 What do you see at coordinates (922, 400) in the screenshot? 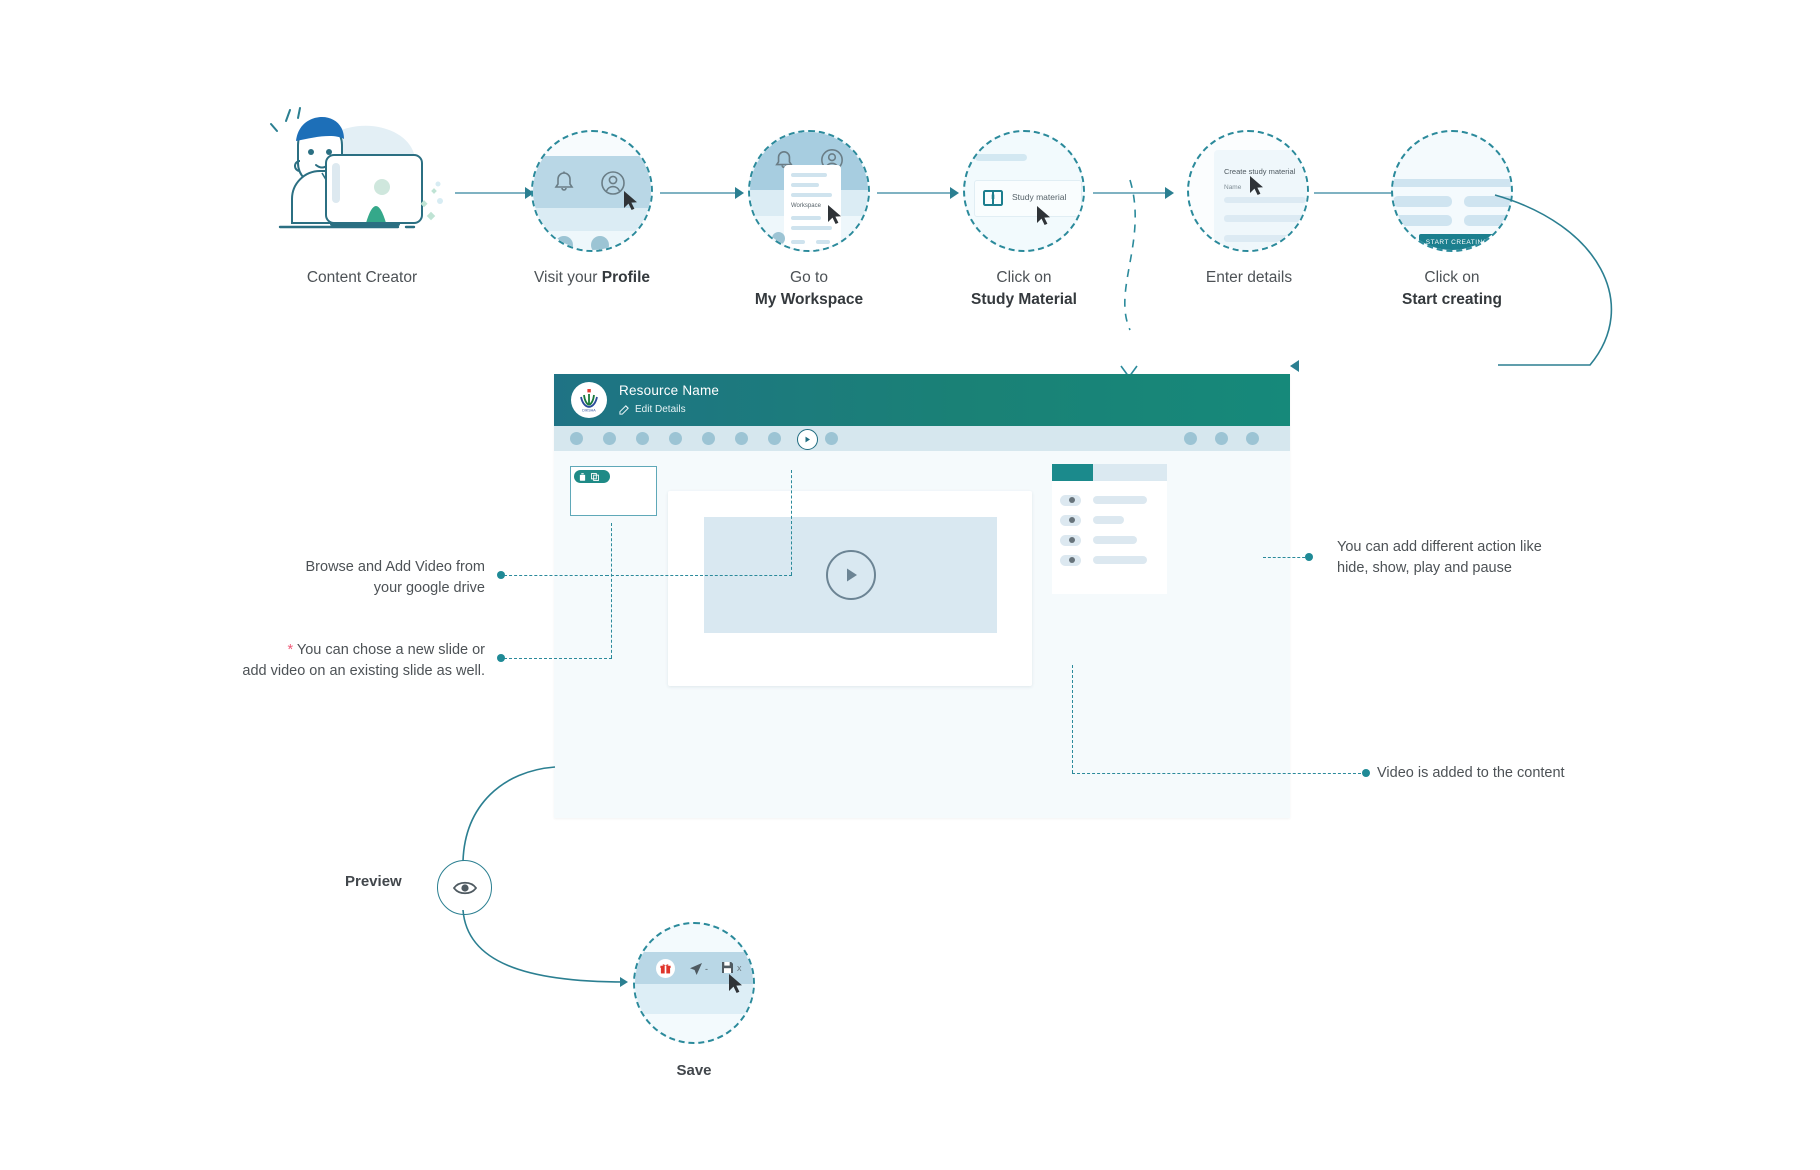
I see `app-header: DIKSHA Resource Name Edit Details` at bounding box center [922, 400].